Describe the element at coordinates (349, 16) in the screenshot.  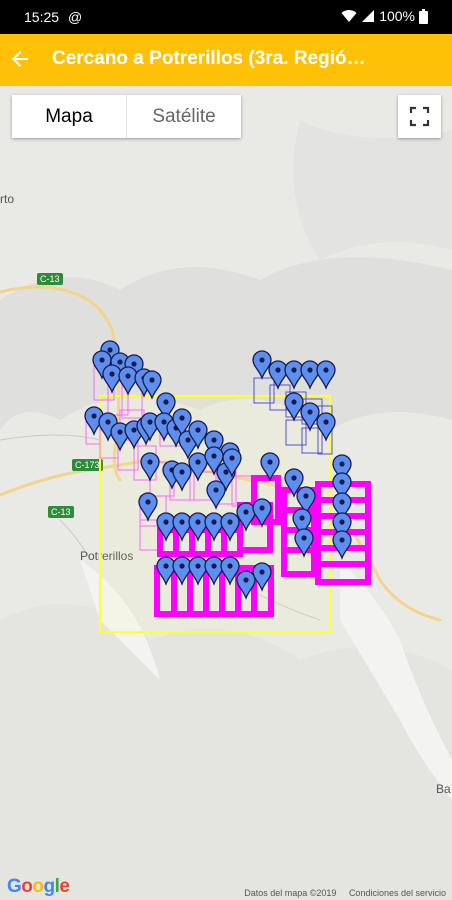
I see `wifi-icon` at that location.